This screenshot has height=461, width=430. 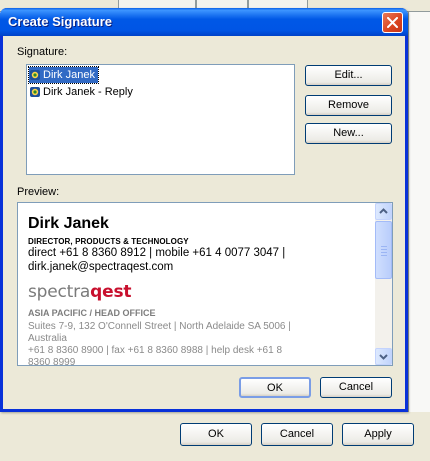 I want to click on company-logo: spectraqest, so click(x=79, y=292).